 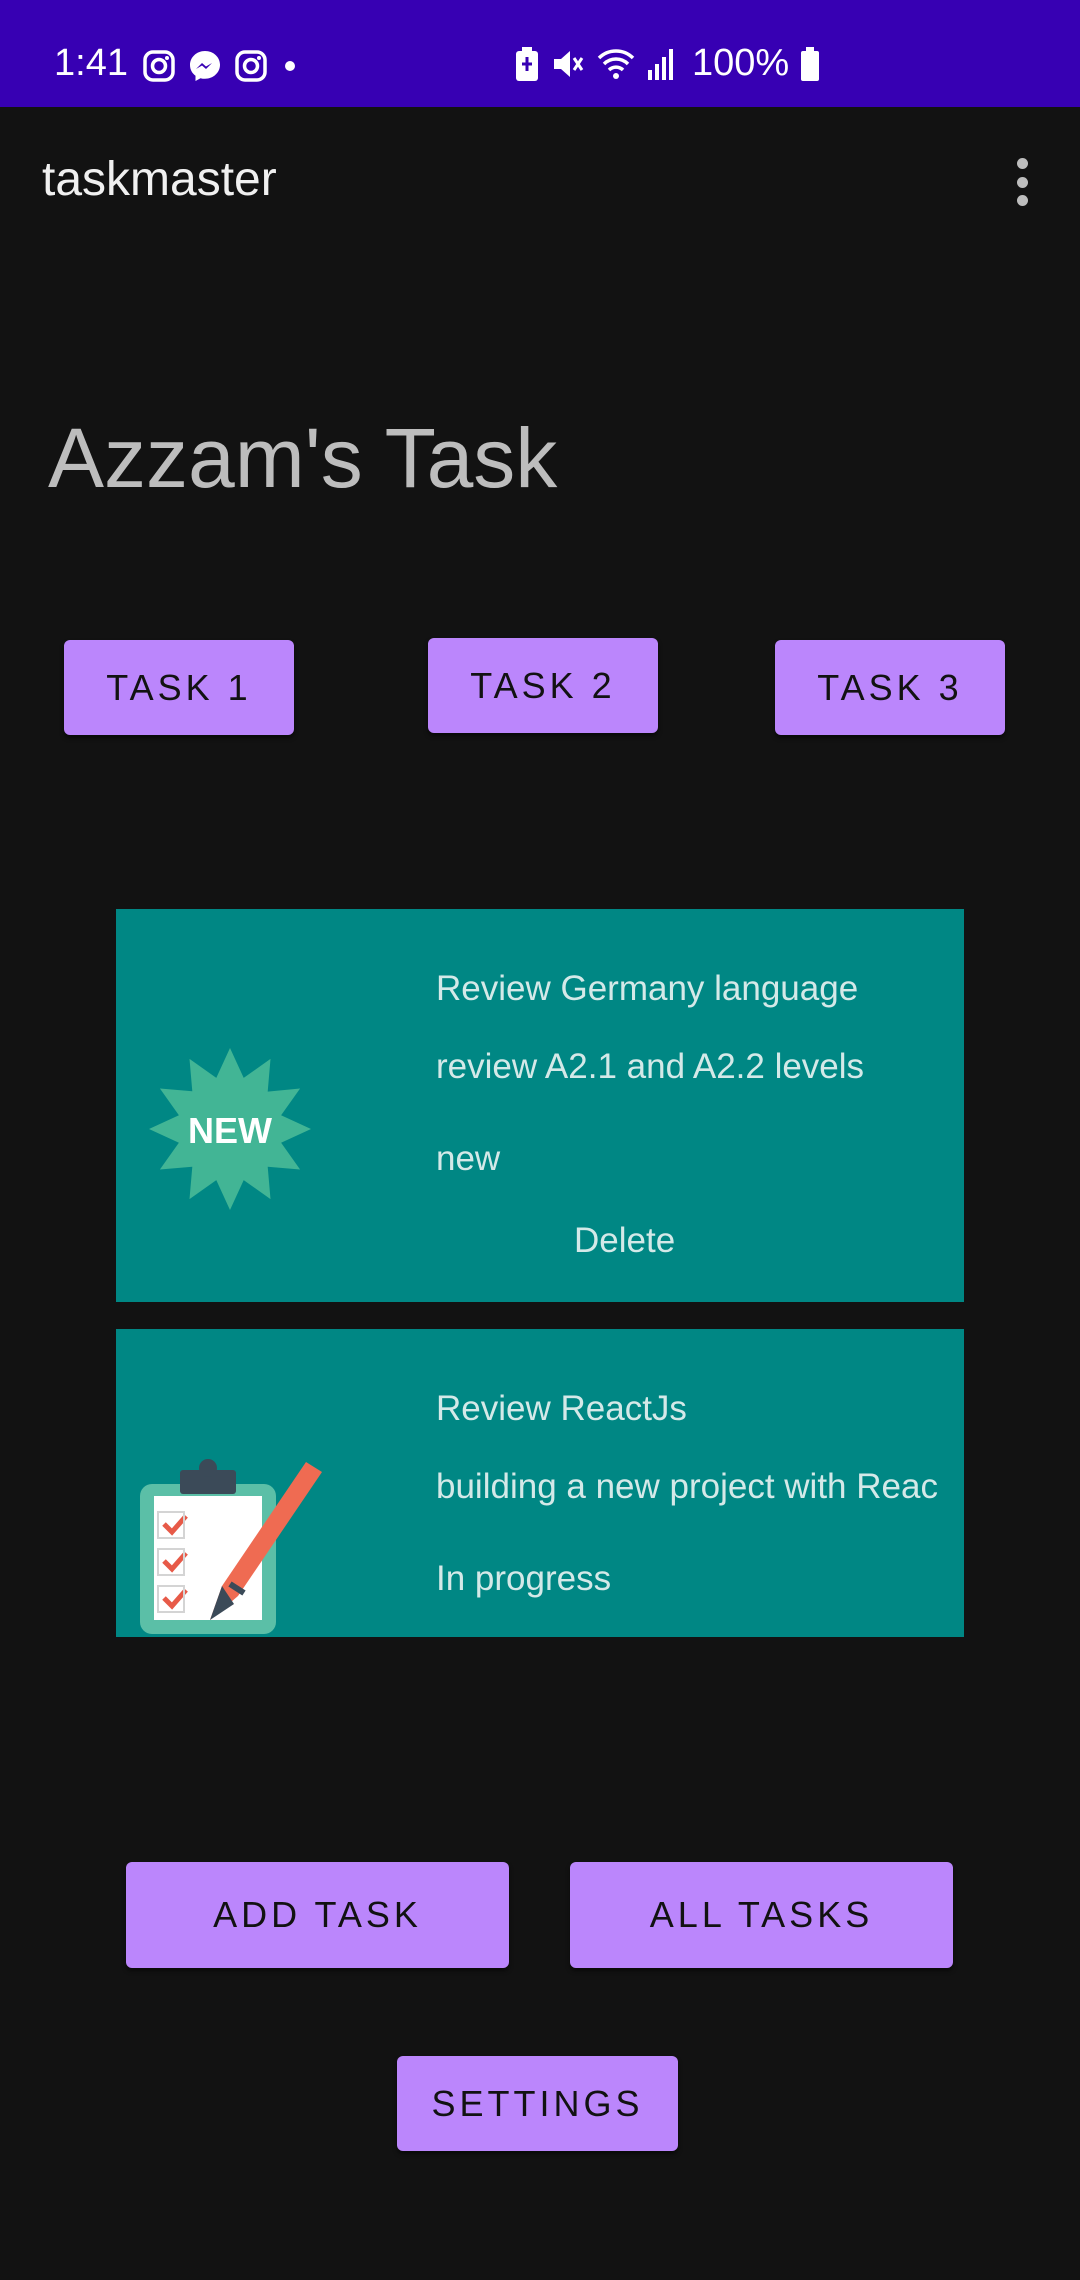 I want to click on notification-icons, so click(x=221, y=66).